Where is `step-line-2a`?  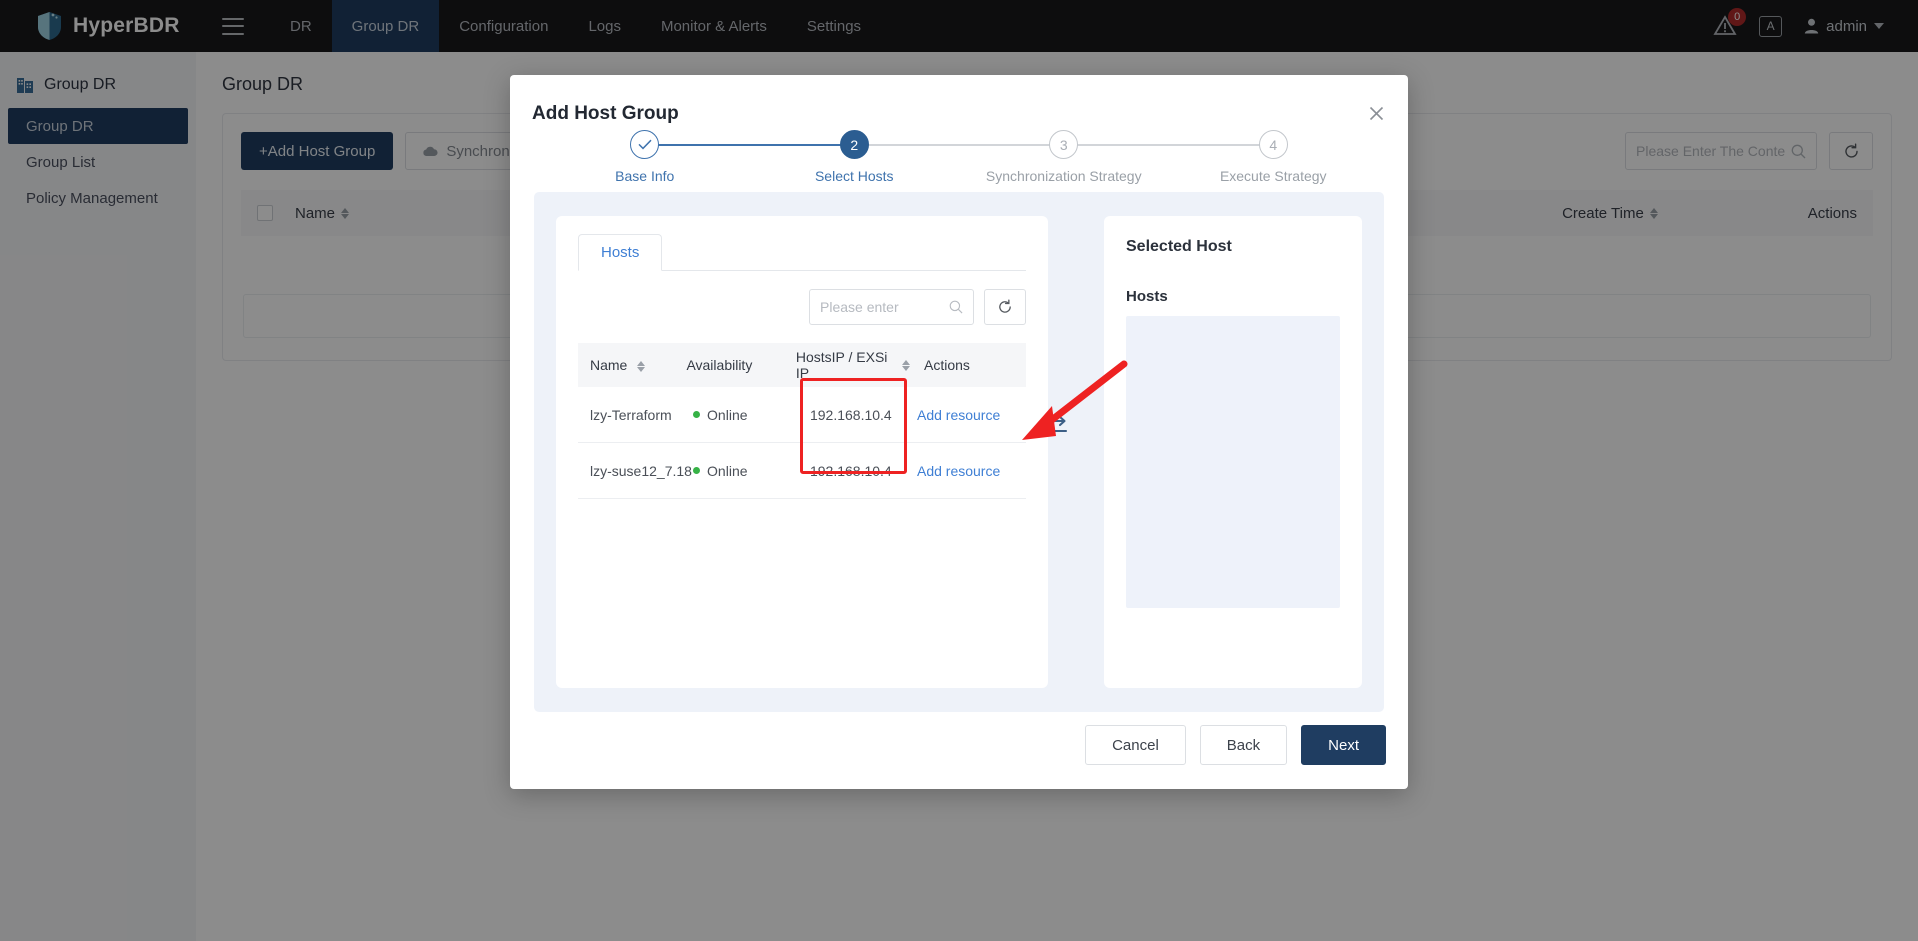 step-line-2a is located at coordinates (749, 145).